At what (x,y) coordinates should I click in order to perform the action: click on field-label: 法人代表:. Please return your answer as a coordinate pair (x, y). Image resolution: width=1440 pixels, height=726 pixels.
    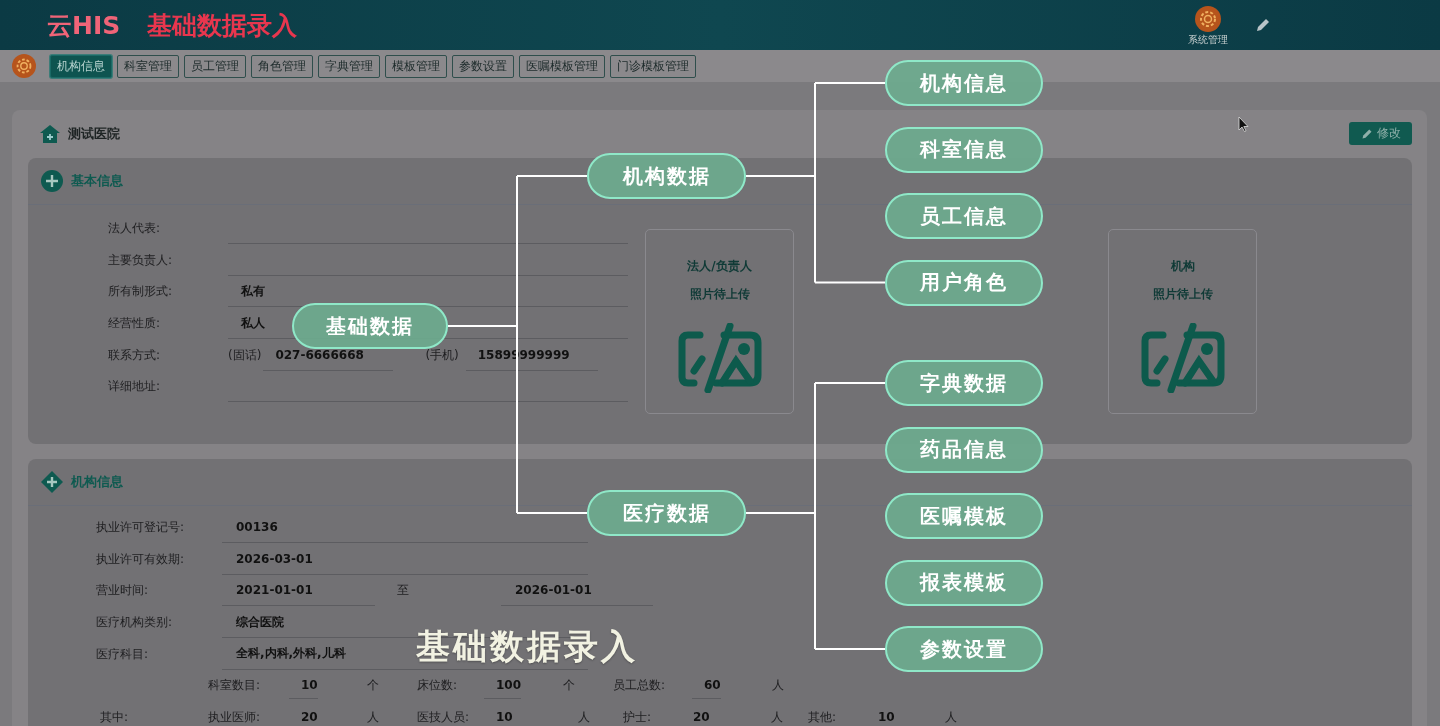
    Looking at the image, I should click on (135, 229).